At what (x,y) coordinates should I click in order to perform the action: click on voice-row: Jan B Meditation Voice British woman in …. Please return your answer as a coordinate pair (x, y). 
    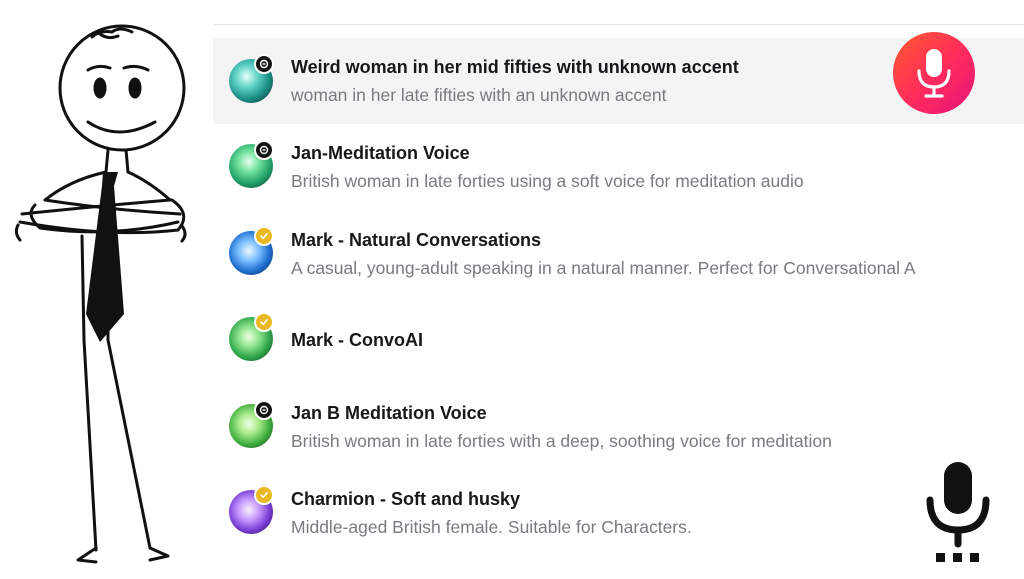
    Looking at the image, I should click on (618, 425).